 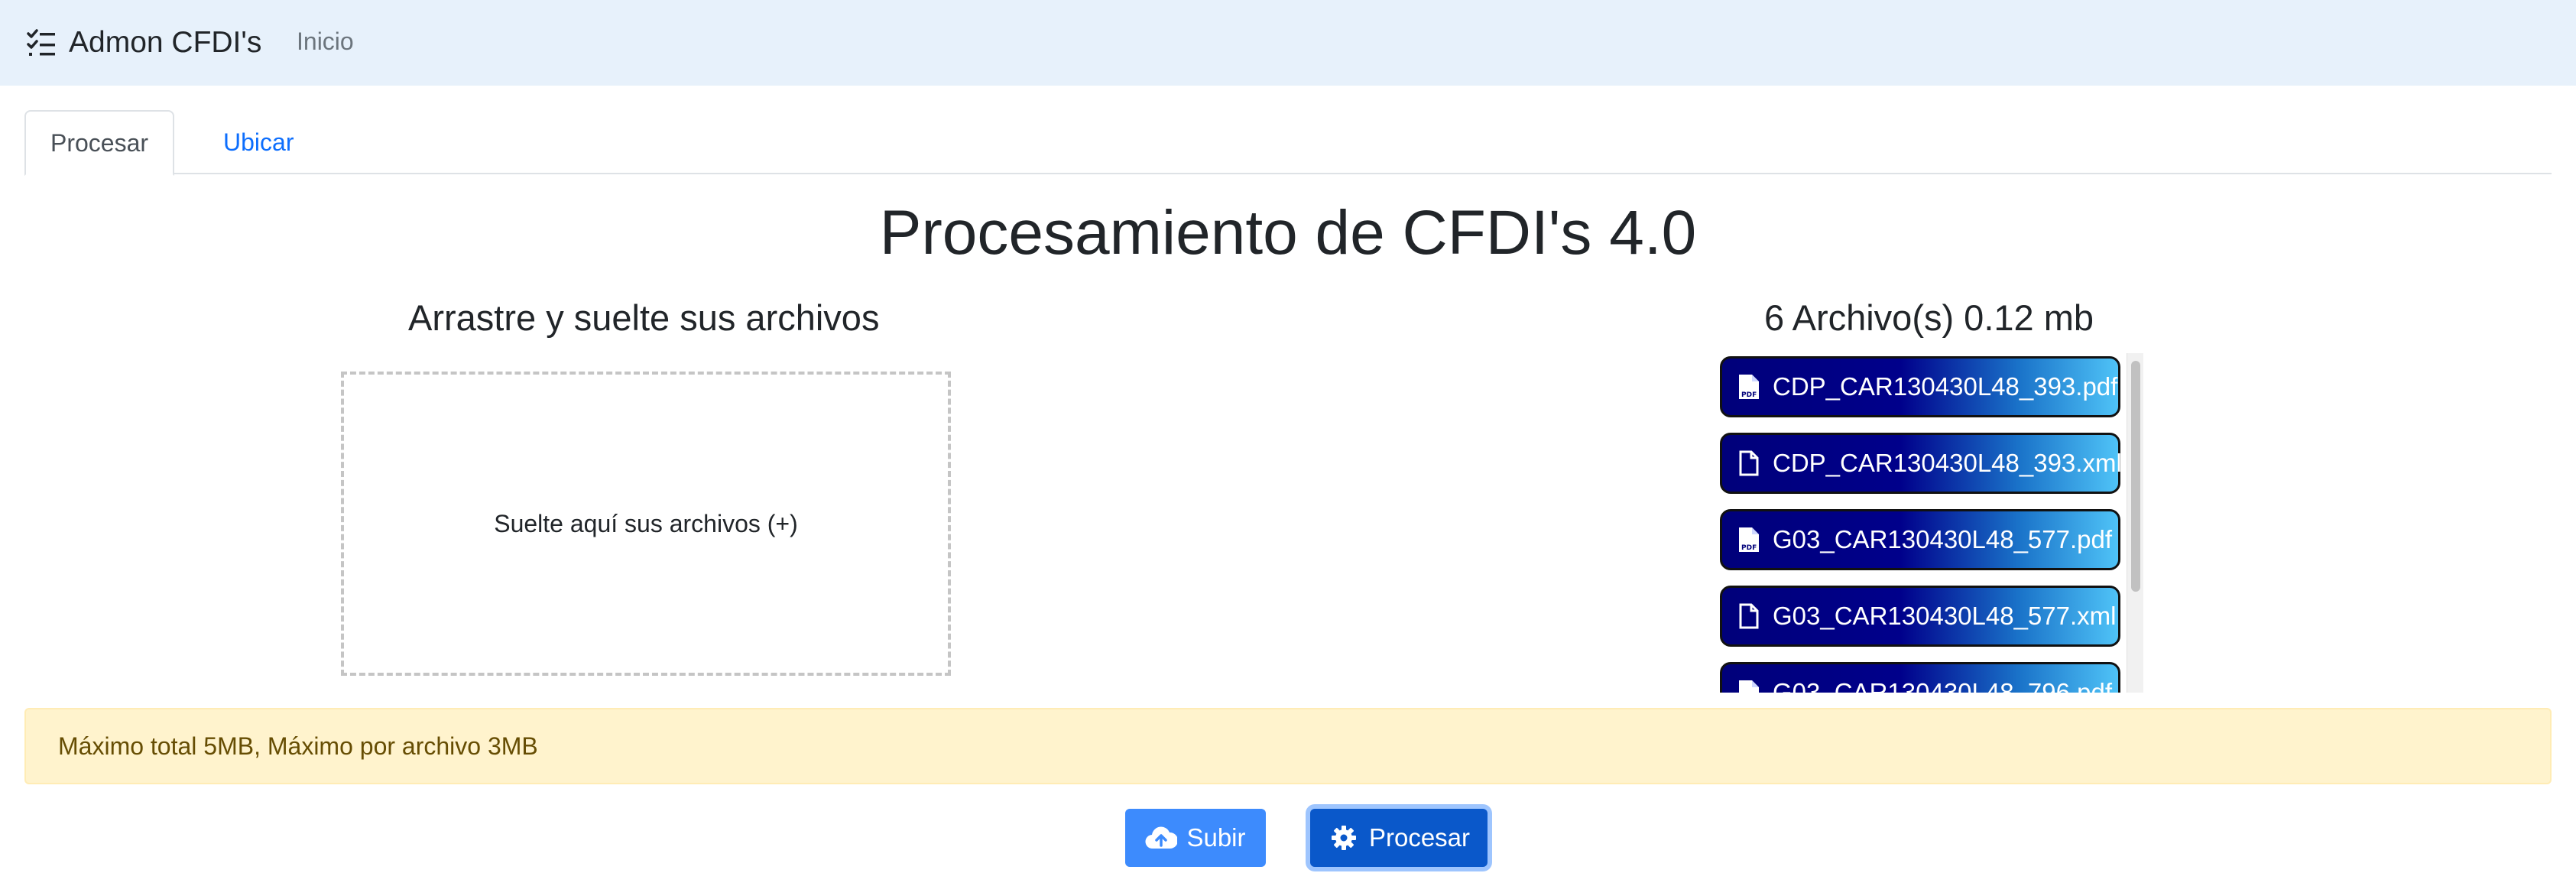 I want to click on navbar-brand: Admon CFDI's, so click(x=142, y=43).